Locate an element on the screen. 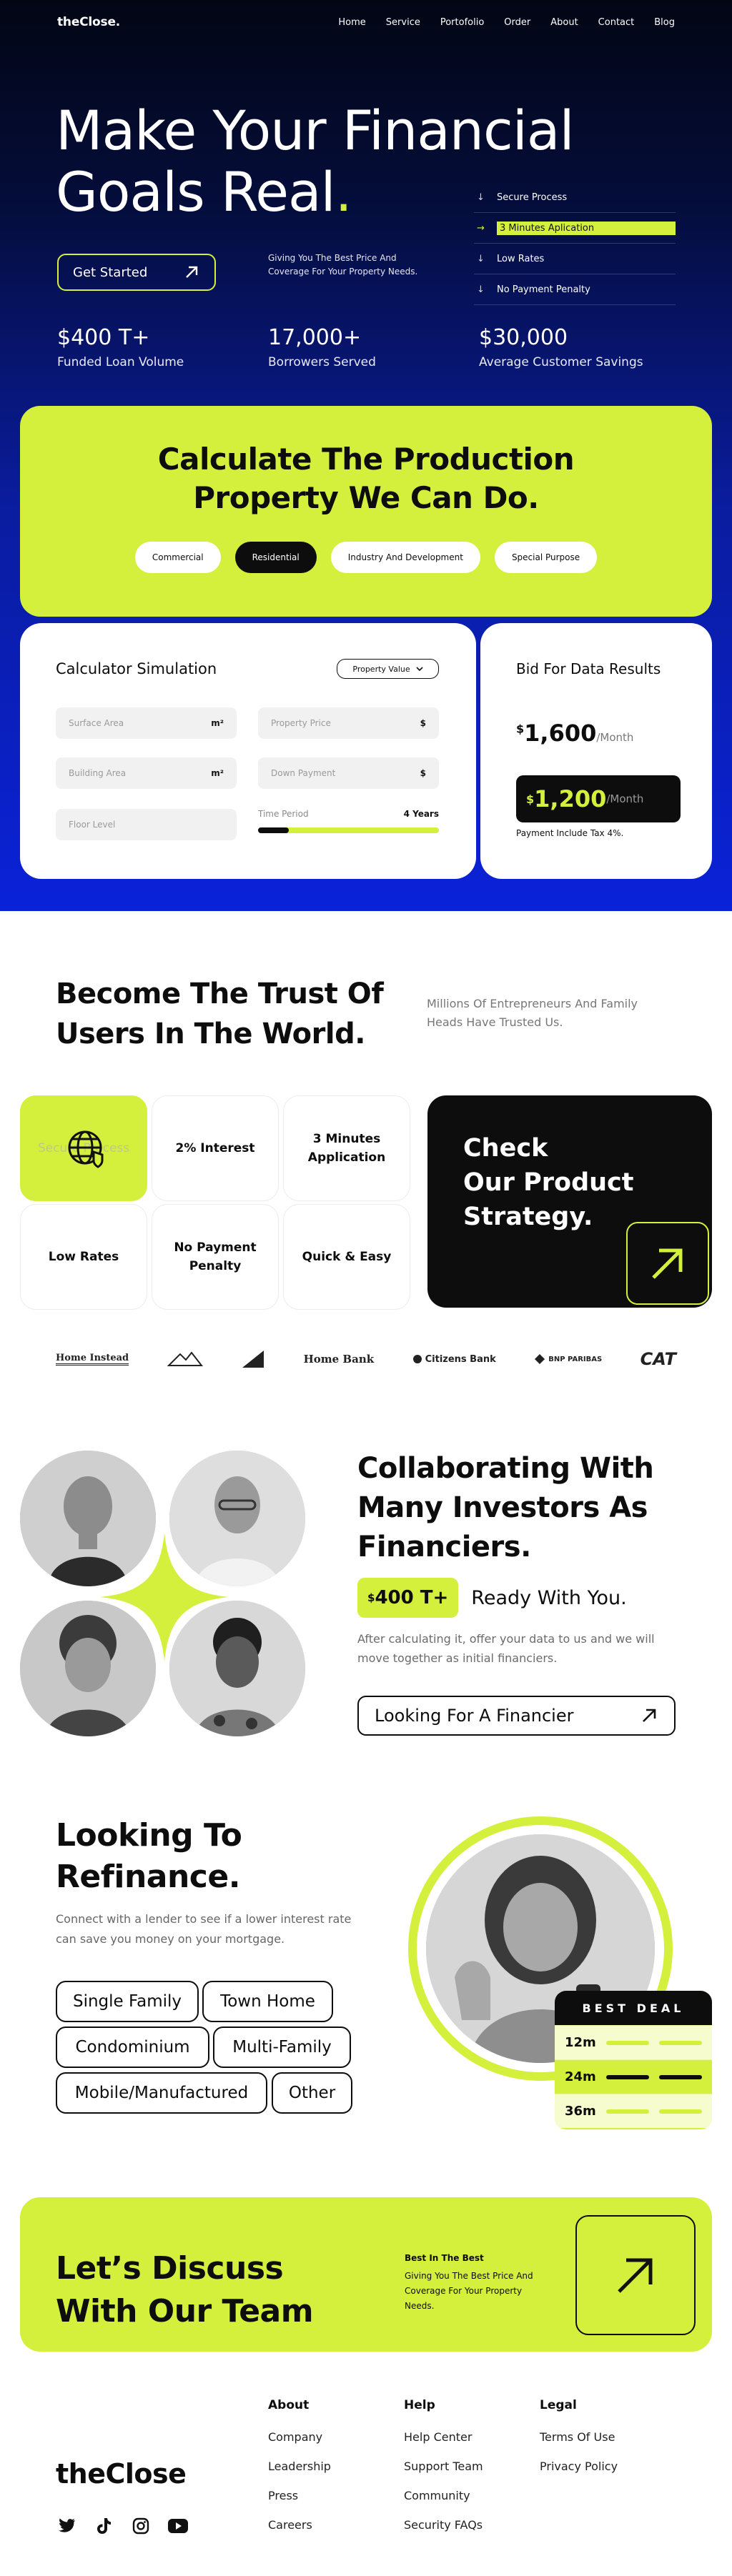  footer-link-press: Press is located at coordinates (299, 2495).